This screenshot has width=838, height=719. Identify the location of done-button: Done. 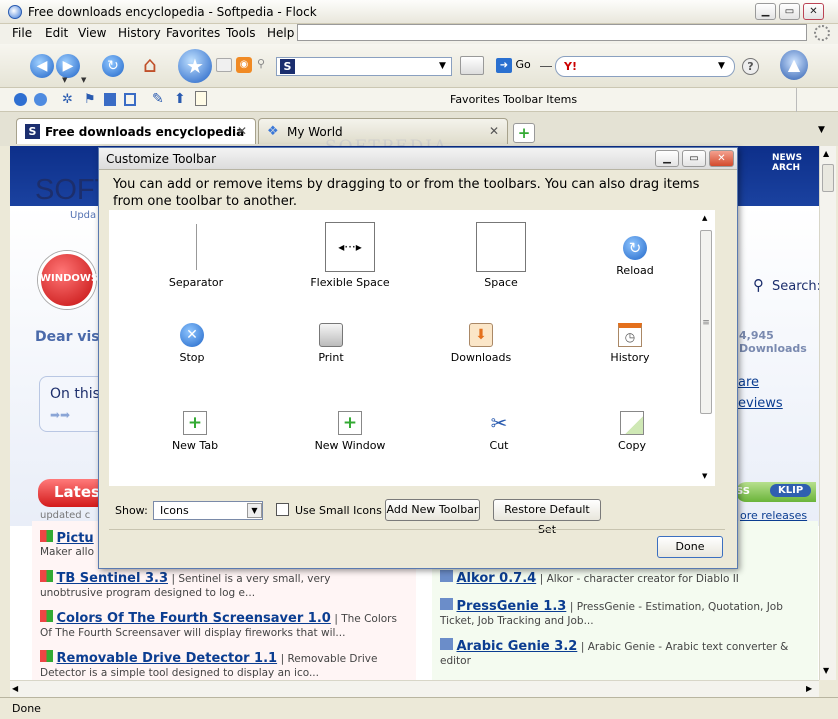
(690, 547).